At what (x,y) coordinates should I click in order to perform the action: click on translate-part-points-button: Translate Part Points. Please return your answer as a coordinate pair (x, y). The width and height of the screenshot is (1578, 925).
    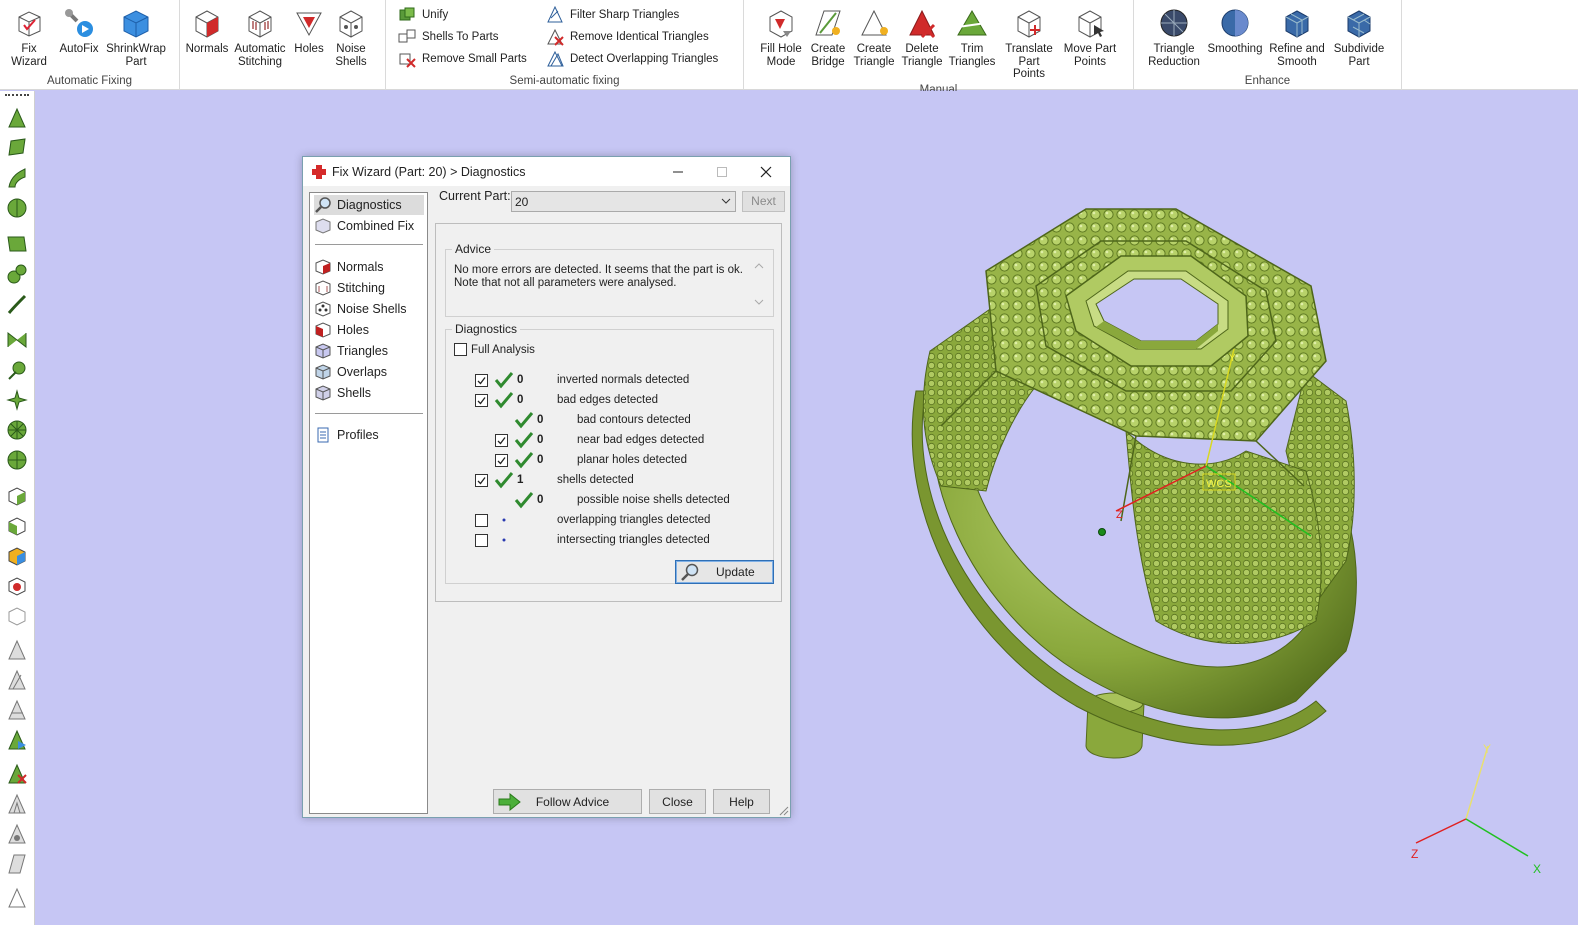
    Looking at the image, I should click on (1029, 43).